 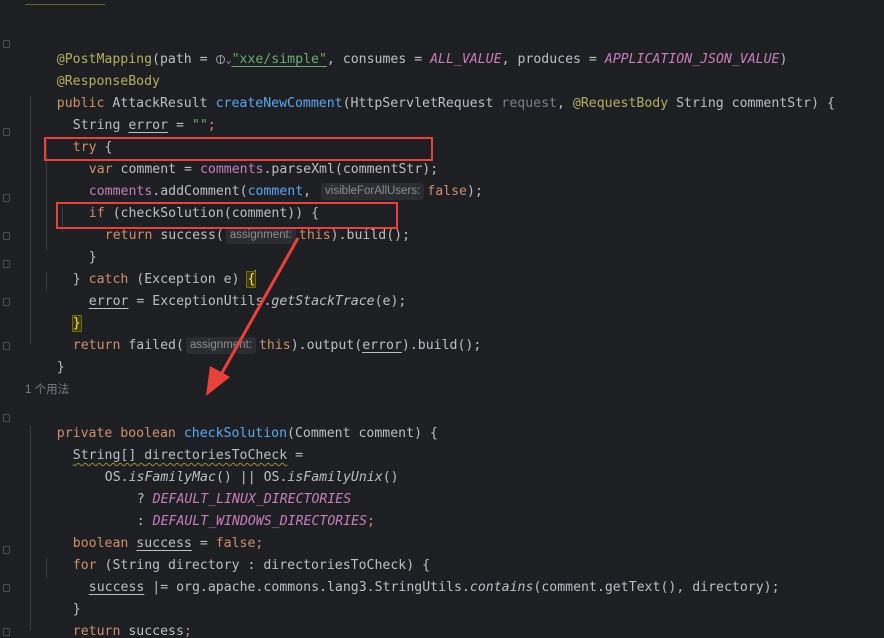 I want to click on arrow-shaft, so click(x=258, y=309).